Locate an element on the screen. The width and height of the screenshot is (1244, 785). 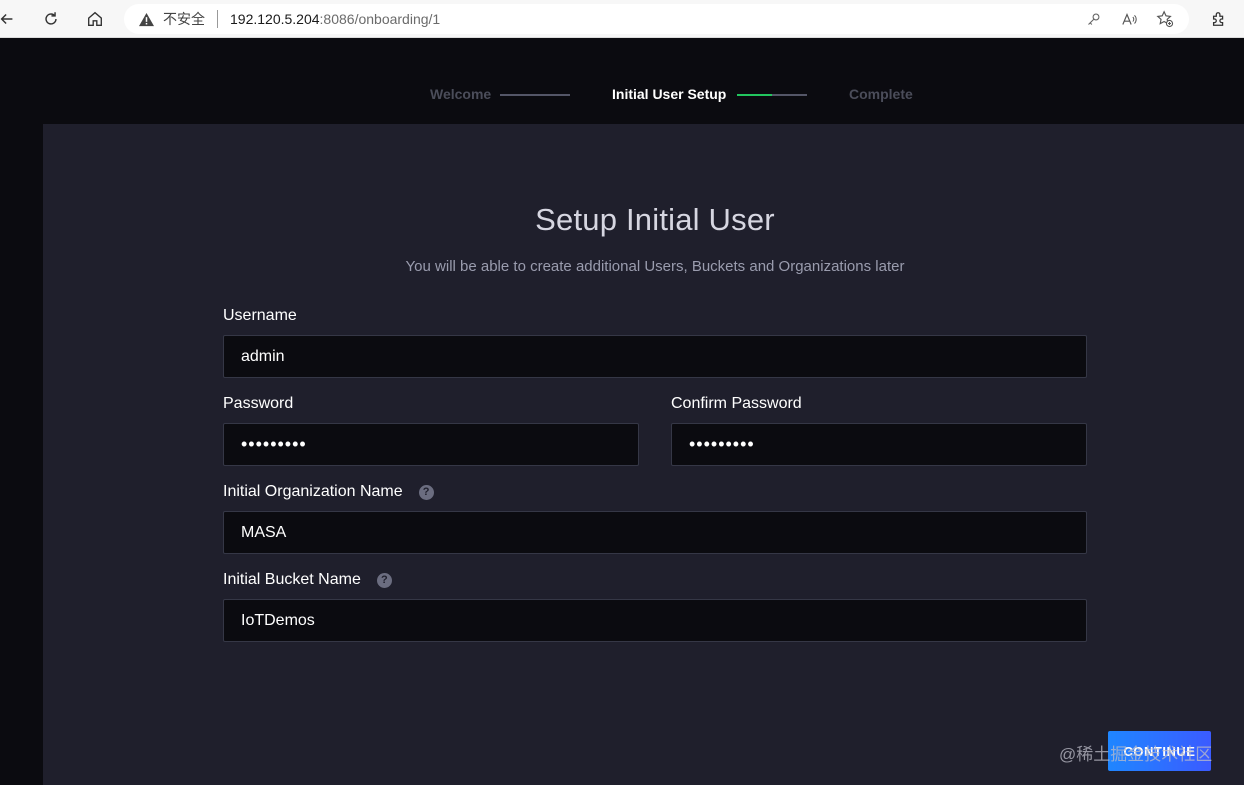
extensions-icon is located at coordinates (1219, 19).